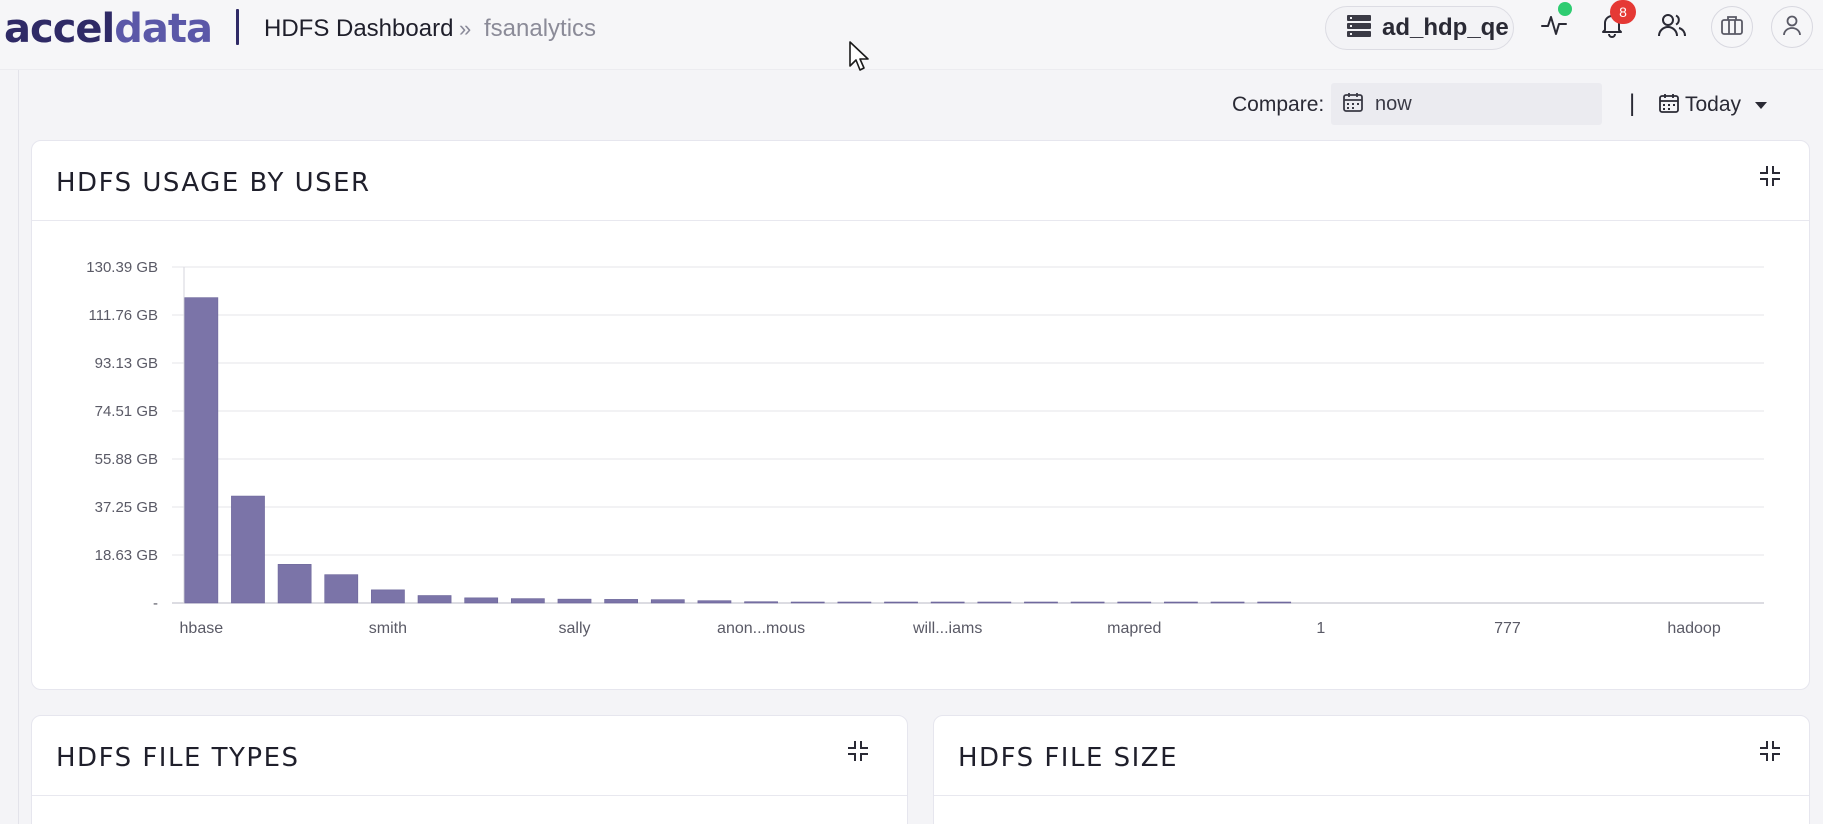 This screenshot has width=1823, height=824. I want to click on x-tick-label: sally, so click(574, 628).